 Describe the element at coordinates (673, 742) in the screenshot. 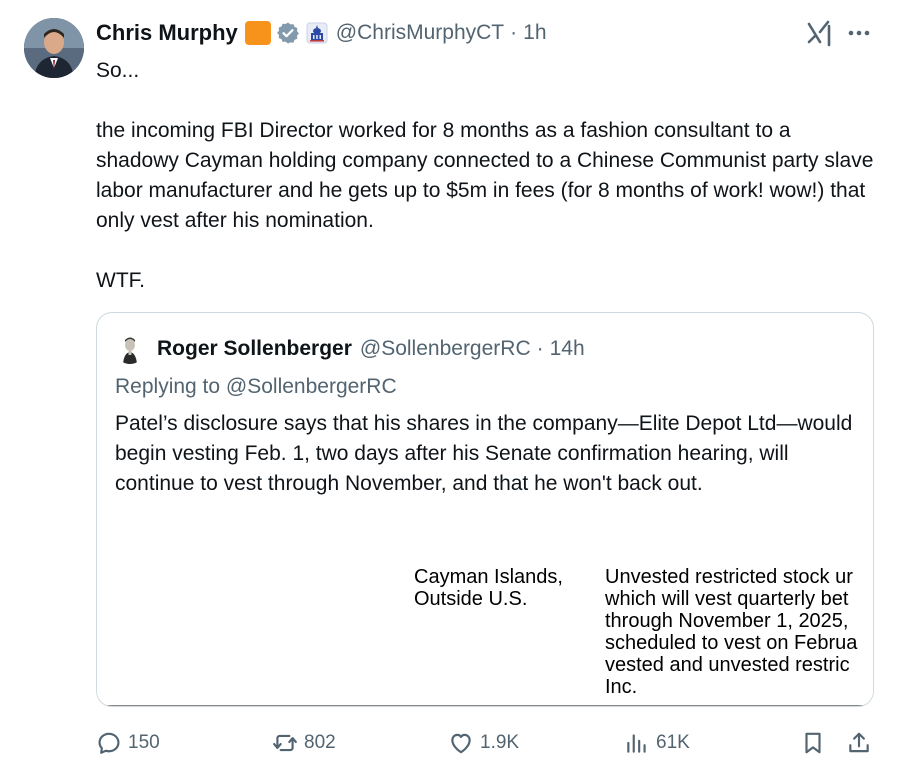

I see `view-count: 61K` at that location.